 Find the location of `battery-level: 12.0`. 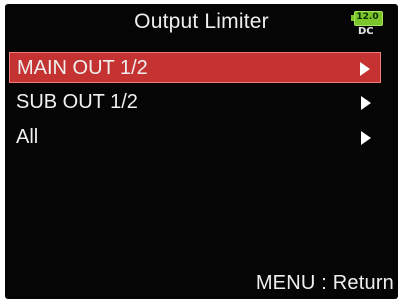

battery-level: 12.0 is located at coordinates (367, 17).